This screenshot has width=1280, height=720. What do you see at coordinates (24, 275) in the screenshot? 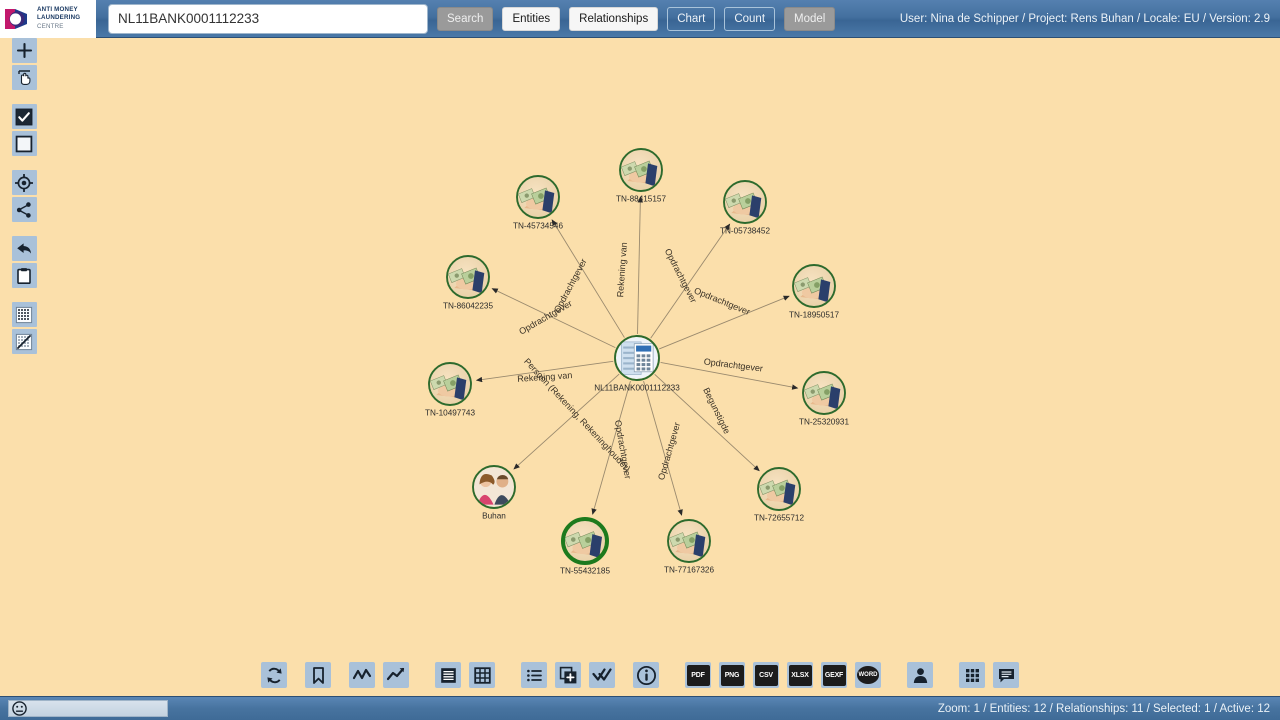
I see `clipboard-icon` at bounding box center [24, 275].